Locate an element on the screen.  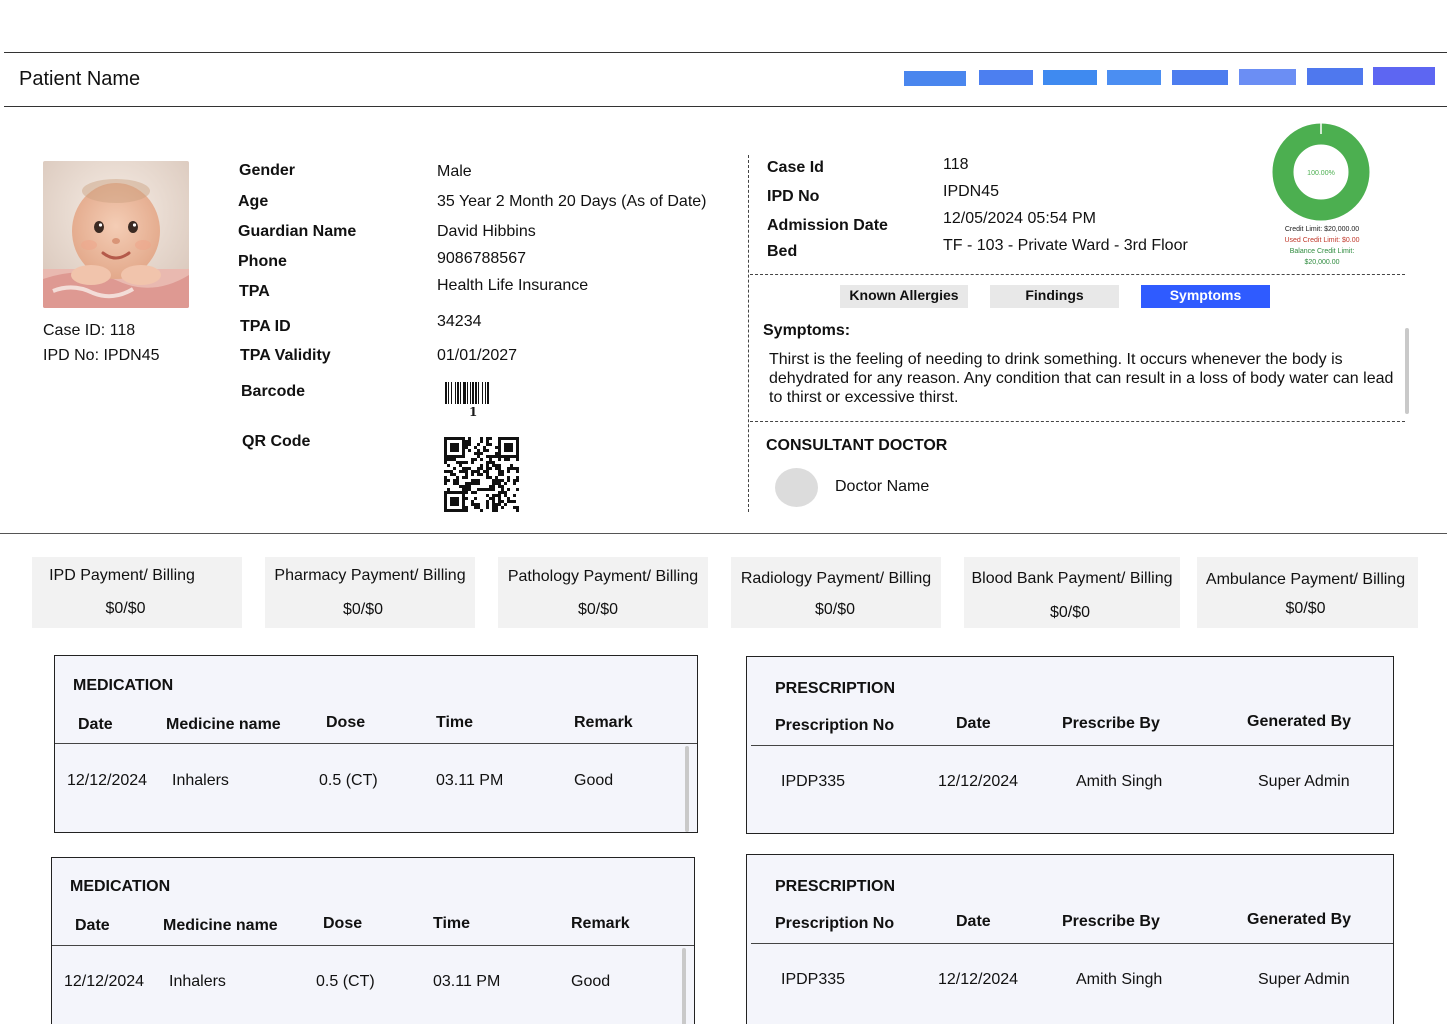
tpa-validity-label: TPA Validity is located at coordinates (285, 355).